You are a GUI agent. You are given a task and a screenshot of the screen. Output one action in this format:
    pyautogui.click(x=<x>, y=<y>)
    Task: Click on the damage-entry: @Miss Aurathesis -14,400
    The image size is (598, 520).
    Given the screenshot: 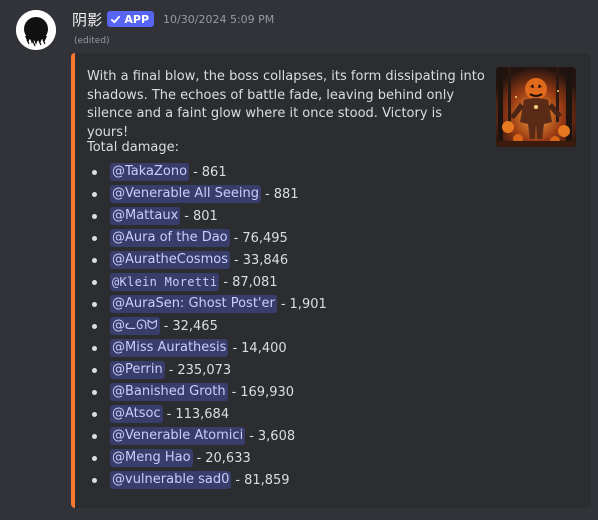 What is the action you would take?
    pyautogui.click(x=207, y=348)
    